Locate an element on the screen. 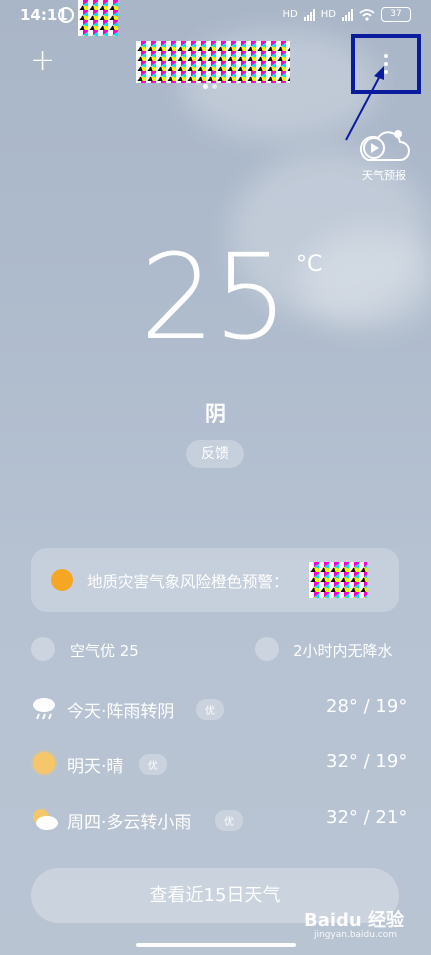 Image resolution: width=431 pixels, height=955 pixels. battery-icon: 37 is located at coordinates (396, 14).